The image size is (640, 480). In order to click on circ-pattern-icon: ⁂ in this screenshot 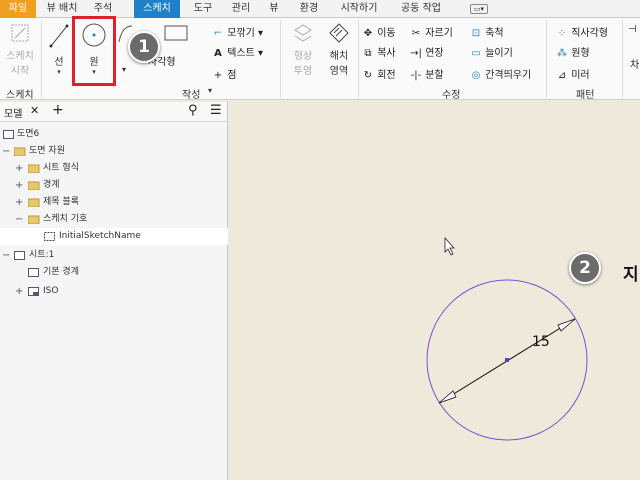, I will do `click(562, 53)`.